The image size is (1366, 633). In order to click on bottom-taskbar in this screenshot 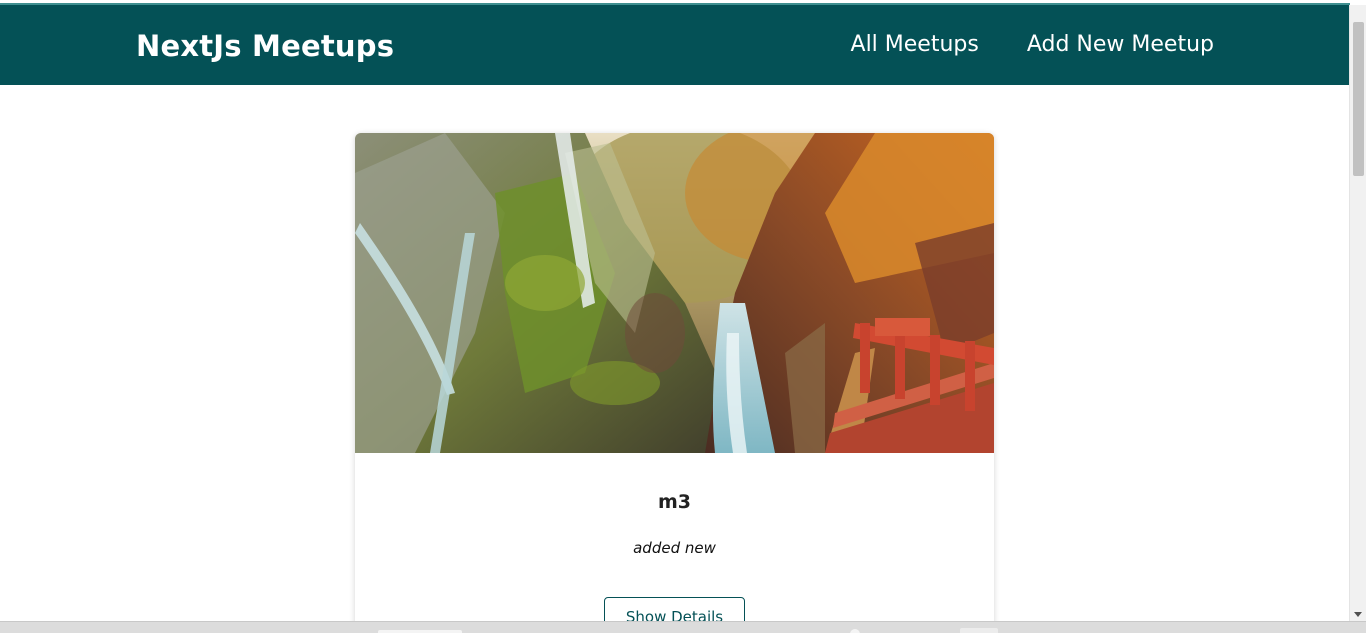, I will do `click(683, 627)`.